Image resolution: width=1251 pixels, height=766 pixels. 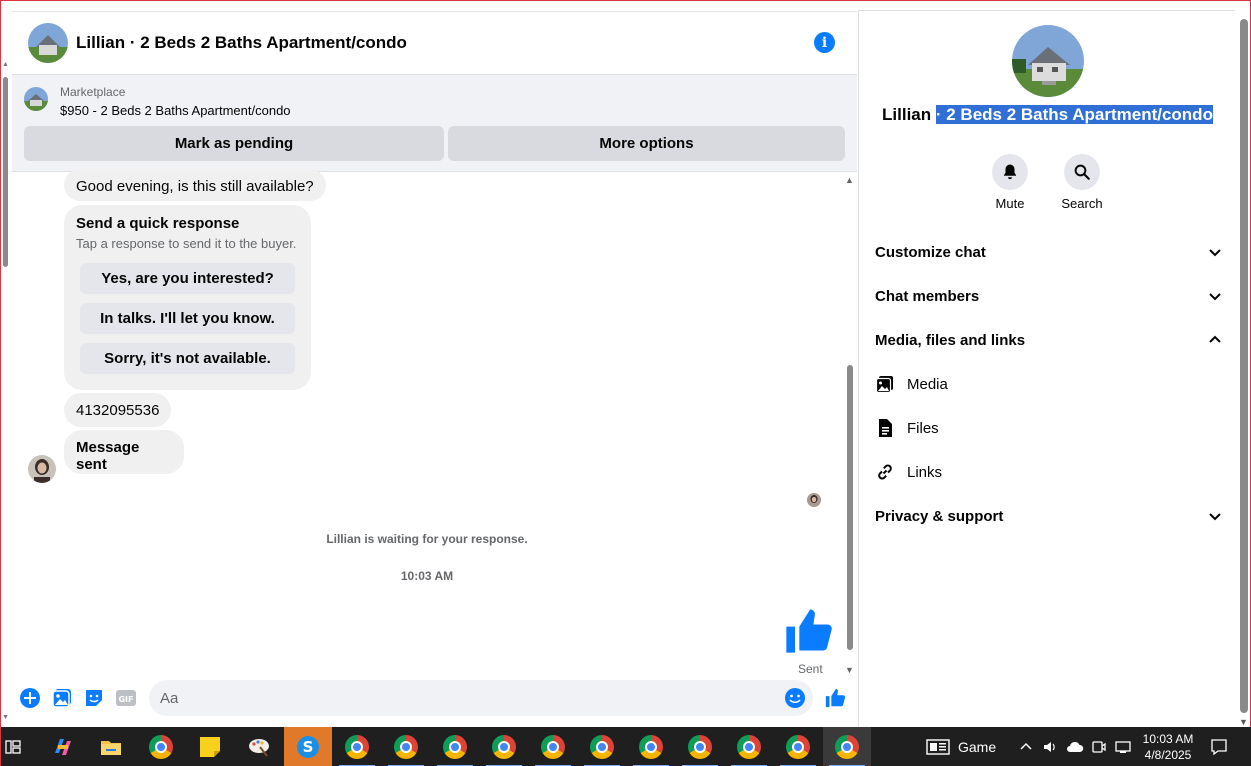 I want to click on file-explorer-icon, so click(x=111, y=746).